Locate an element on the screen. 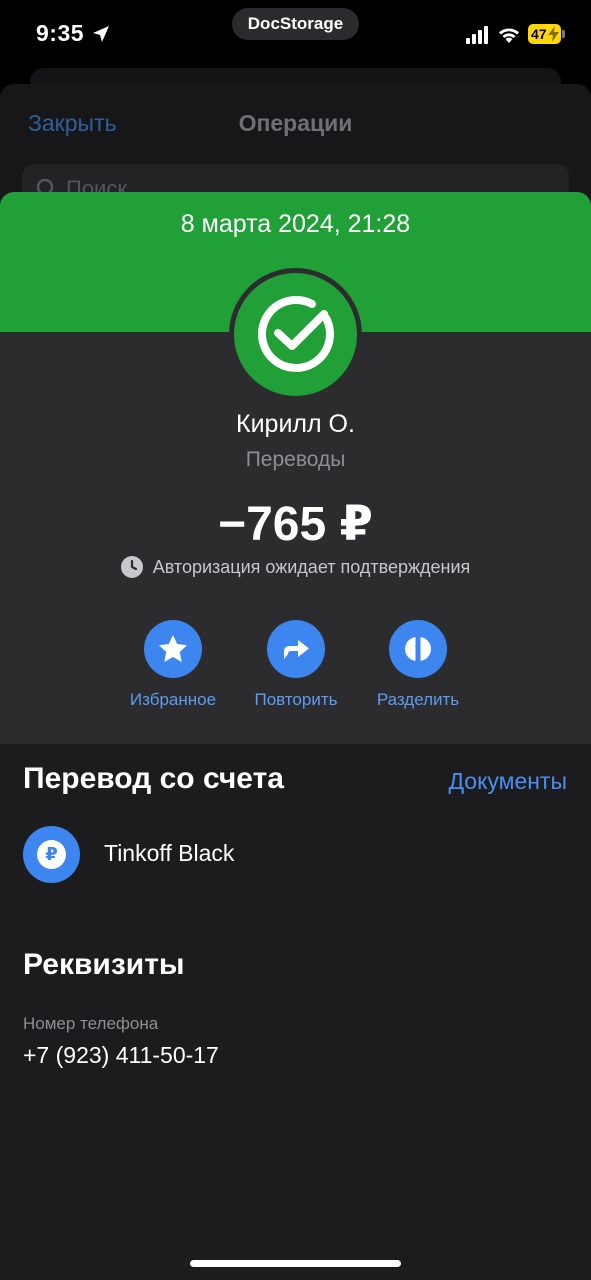 Image resolution: width=591 pixels, height=1280 pixels. operation-status: Авторизация ожидает подтверждения is located at coordinates (295, 567).